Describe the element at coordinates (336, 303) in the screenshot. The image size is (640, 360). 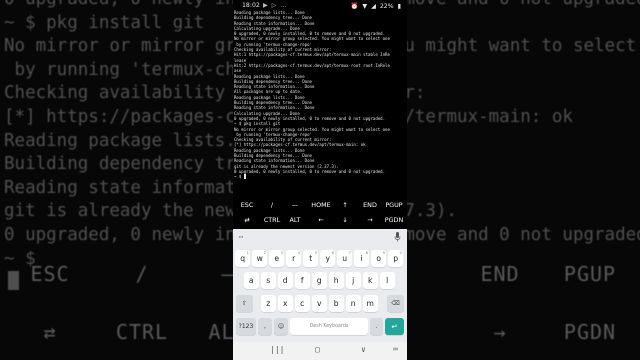
I see `key-b: b` at that location.